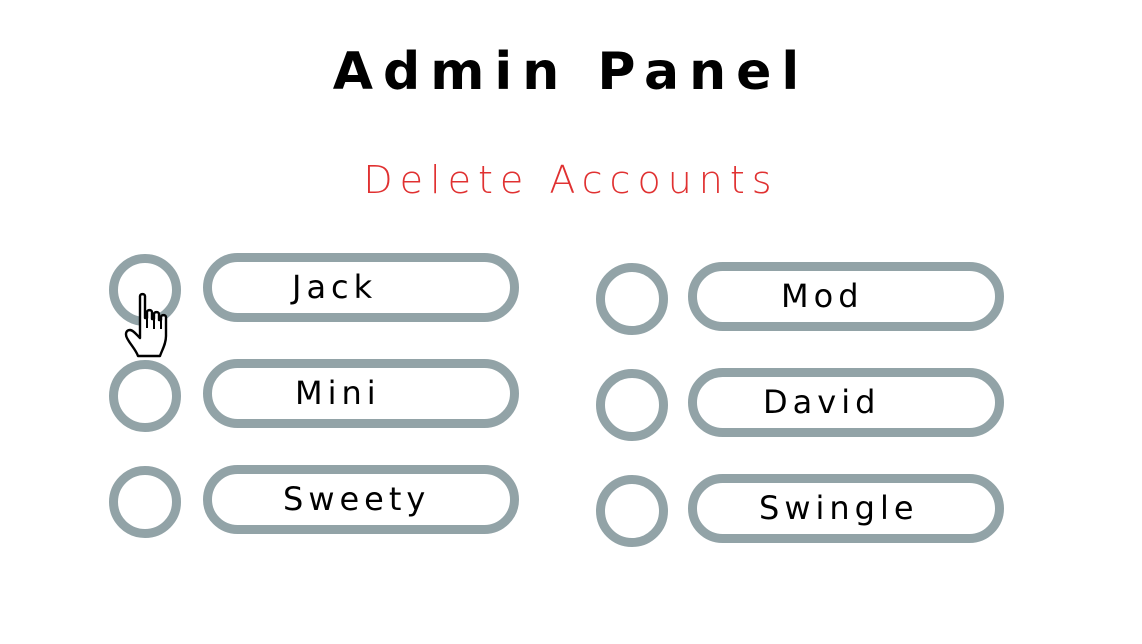  I want to click on account-button-mini: Mini, so click(361, 393).